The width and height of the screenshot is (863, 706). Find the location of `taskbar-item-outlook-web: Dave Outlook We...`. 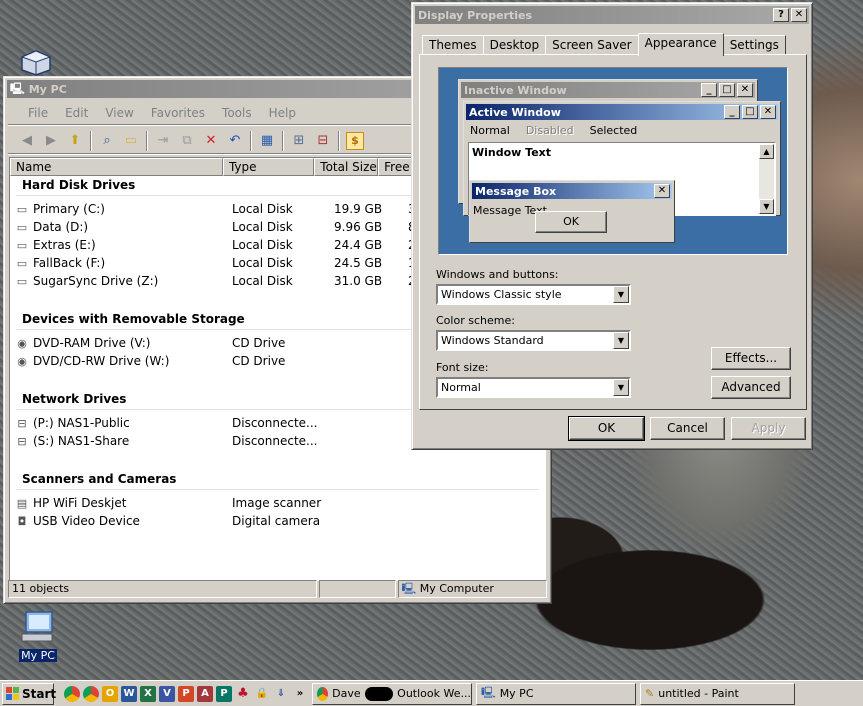

taskbar-item-outlook-web: Dave Outlook We... is located at coordinates (392, 693).